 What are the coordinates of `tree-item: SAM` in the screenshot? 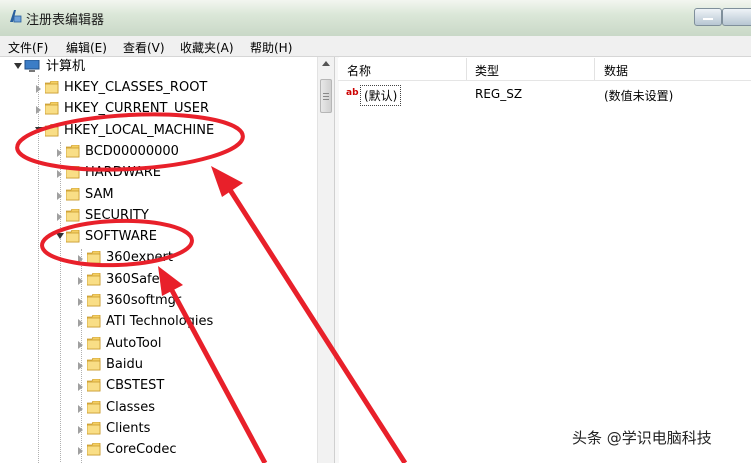 It's located at (158, 195).